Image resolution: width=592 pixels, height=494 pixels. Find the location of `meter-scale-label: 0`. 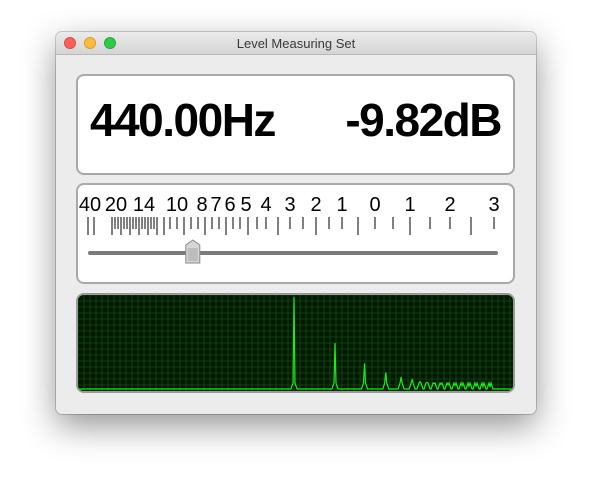

meter-scale-label: 0 is located at coordinates (374, 205).